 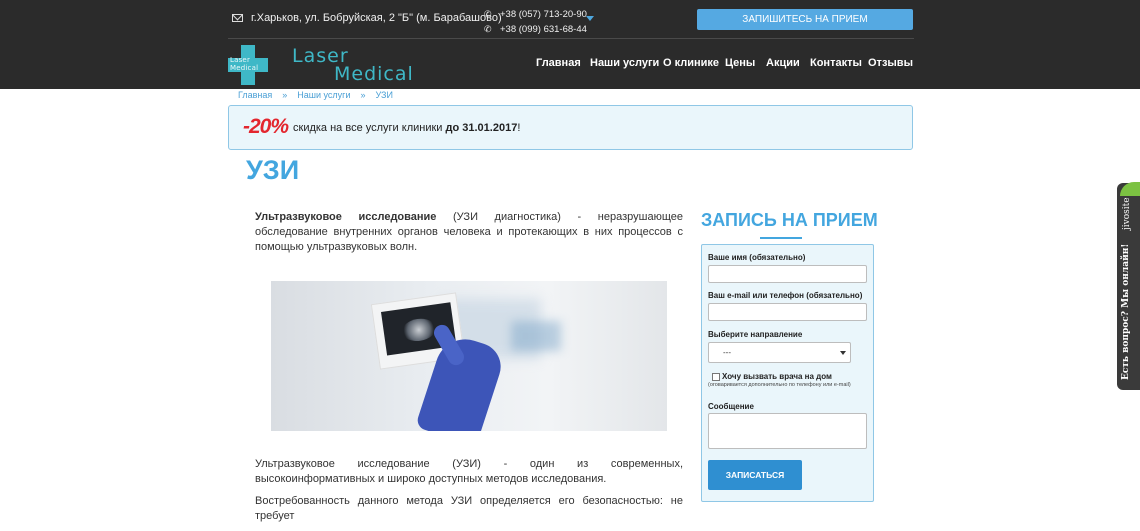 I want to click on logo-text: Laser Medical, so click(x=353, y=65).